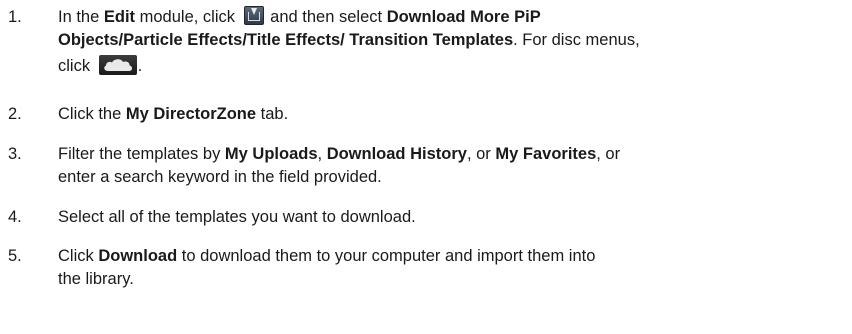 This screenshot has height=334, width=852. Describe the element at coordinates (138, 256) in the screenshot. I see `download-button-label: Download` at that location.